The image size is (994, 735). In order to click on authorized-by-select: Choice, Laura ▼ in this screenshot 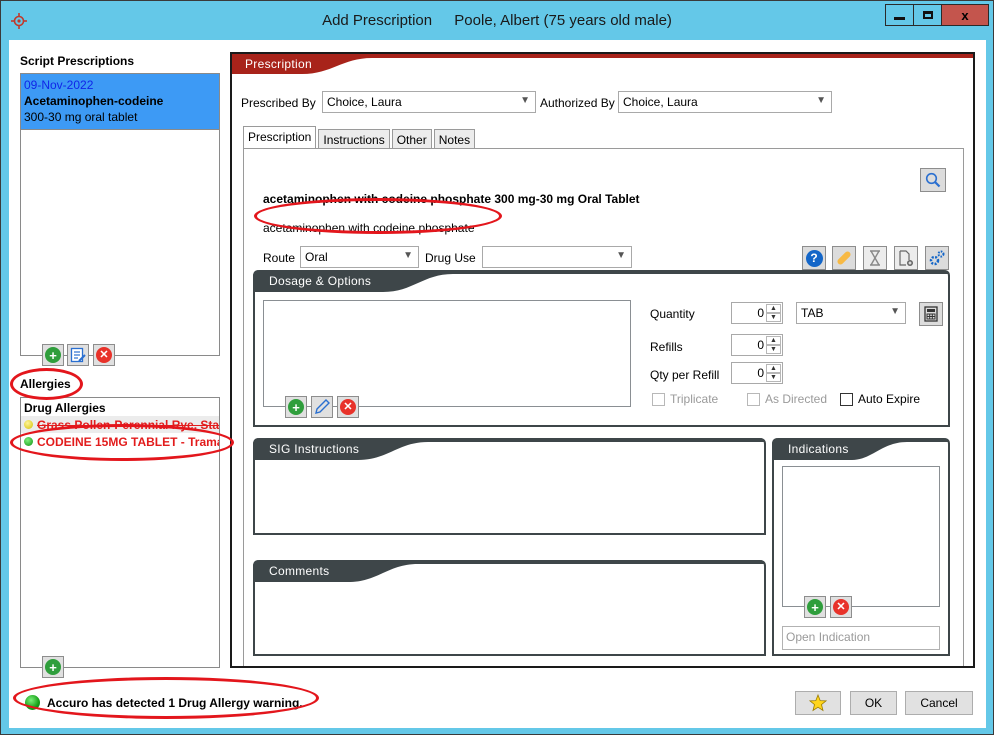, I will do `click(725, 102)`.